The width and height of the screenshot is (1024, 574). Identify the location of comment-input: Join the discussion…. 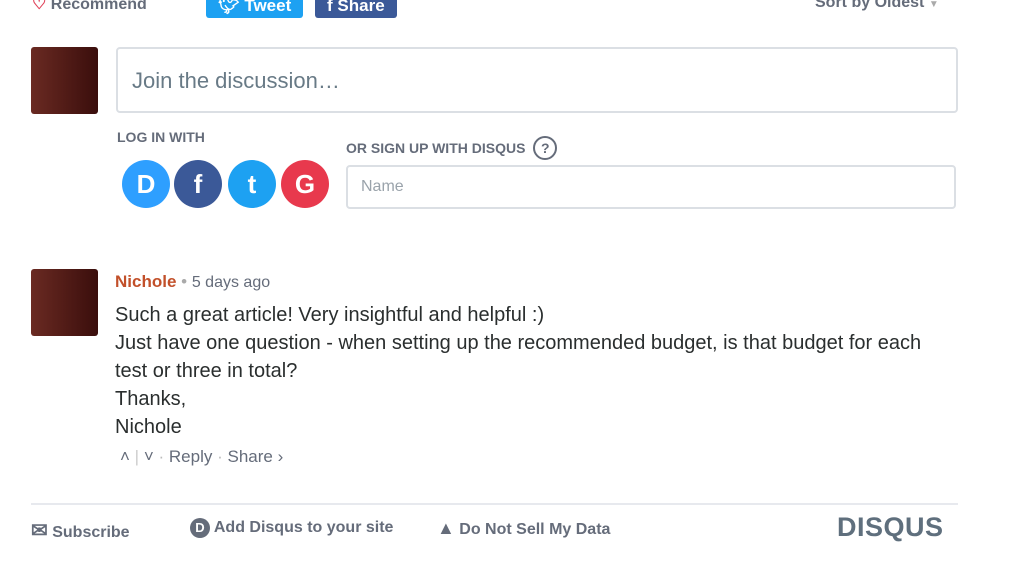
(537, 80).